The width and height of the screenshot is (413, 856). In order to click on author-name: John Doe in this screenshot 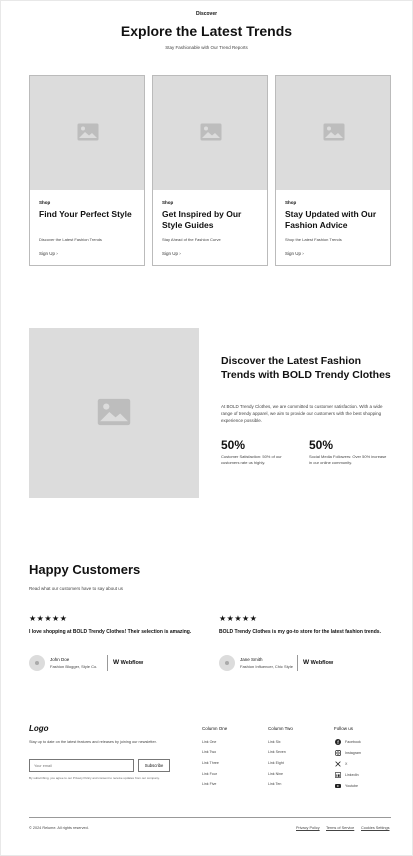, I will do `click(60, 659)`.